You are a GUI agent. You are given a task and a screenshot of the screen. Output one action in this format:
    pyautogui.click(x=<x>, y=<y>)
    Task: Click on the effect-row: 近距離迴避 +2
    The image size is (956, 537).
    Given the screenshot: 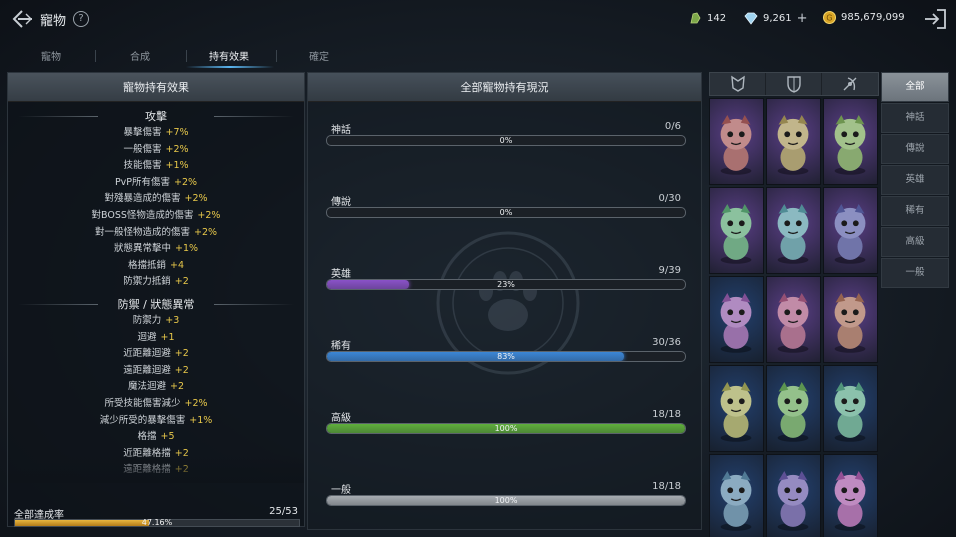 What is the action you would take?
    pyautogui.click(x=156, y=354)
    